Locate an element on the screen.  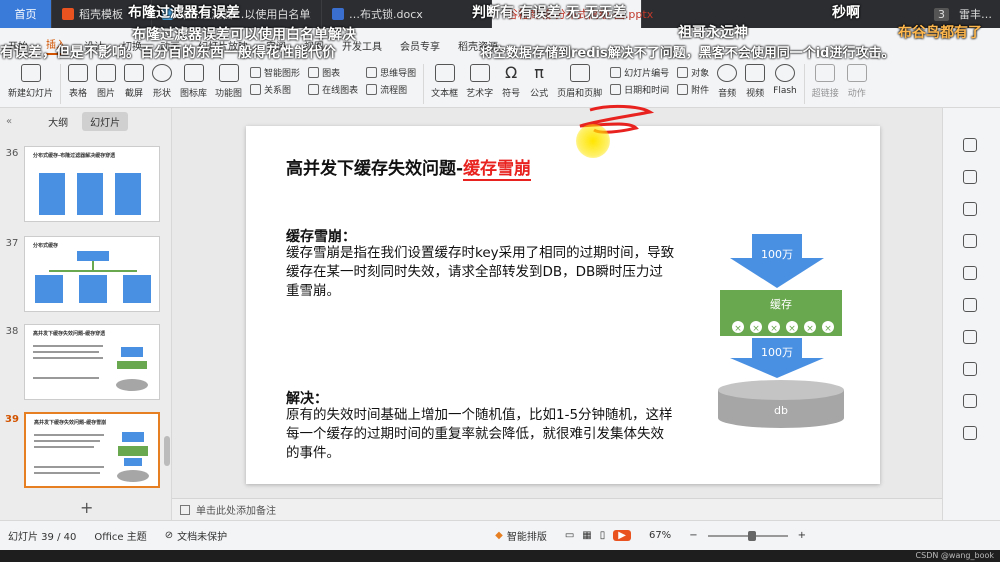
notes-pane: 单击此处添加备注 is located at coordinates (557, 509).